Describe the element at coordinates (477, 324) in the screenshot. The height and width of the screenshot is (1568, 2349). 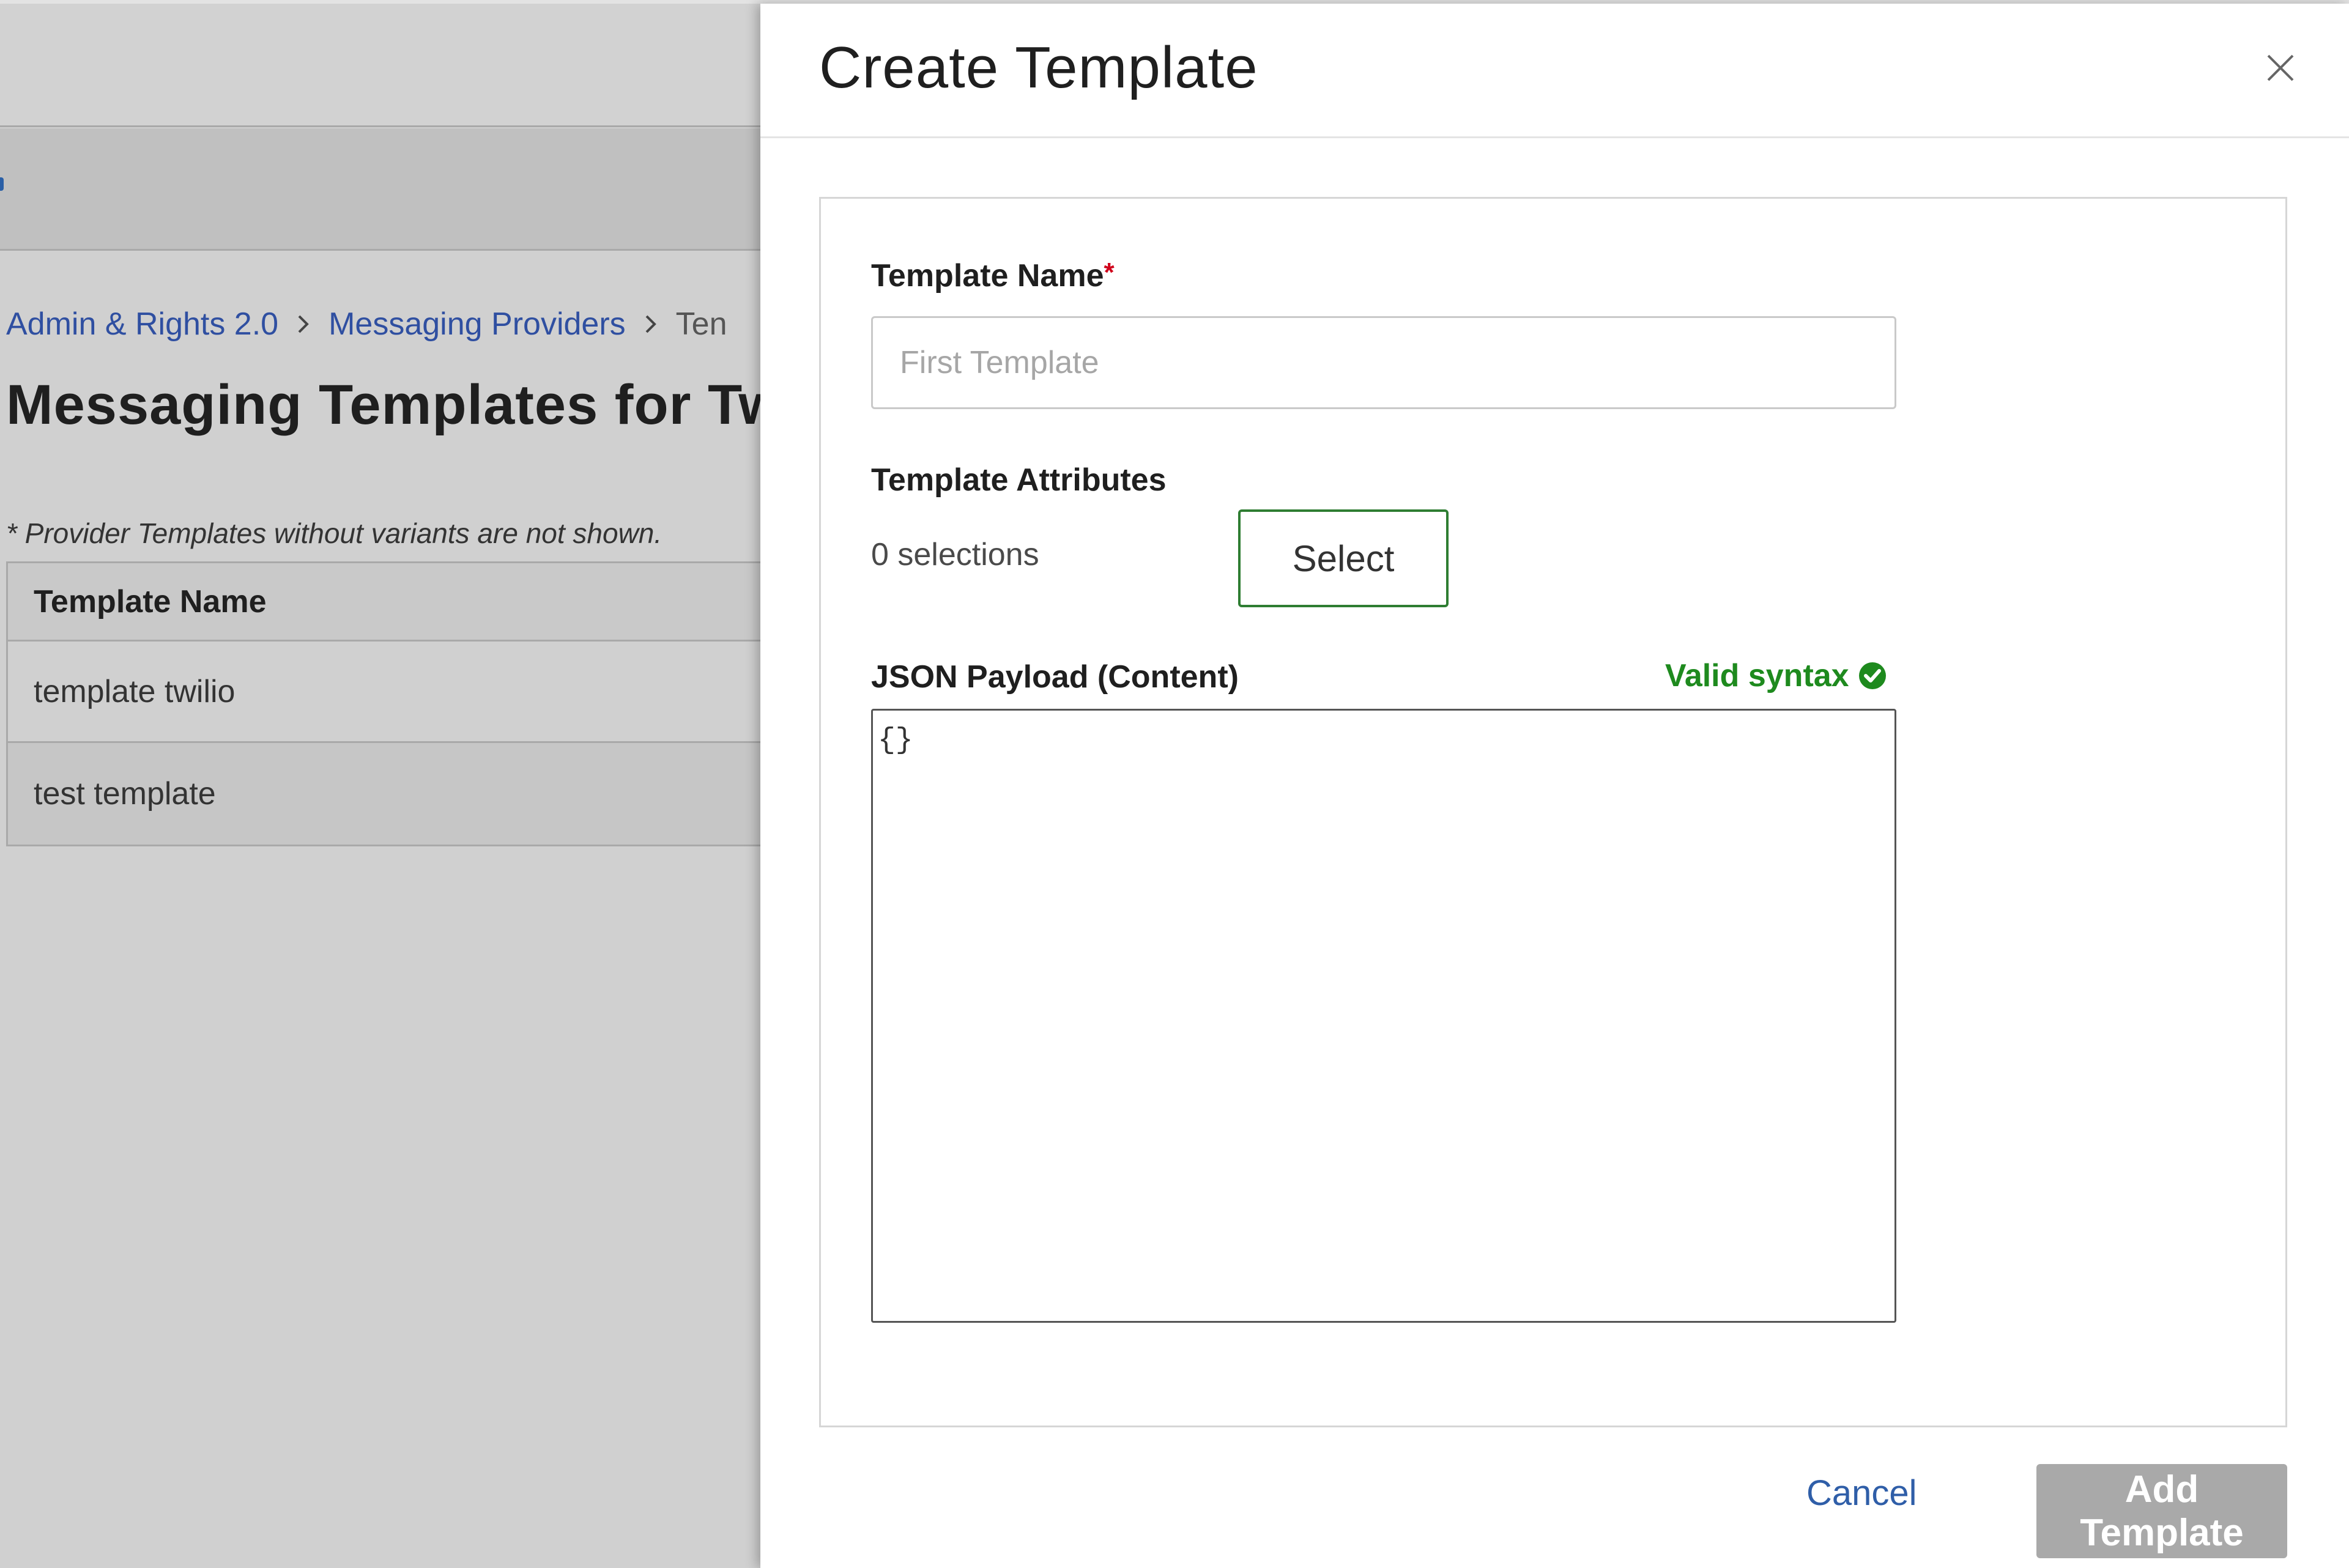
I see `breadcrumb-messaging-providers: Messaging Providers` at that location.